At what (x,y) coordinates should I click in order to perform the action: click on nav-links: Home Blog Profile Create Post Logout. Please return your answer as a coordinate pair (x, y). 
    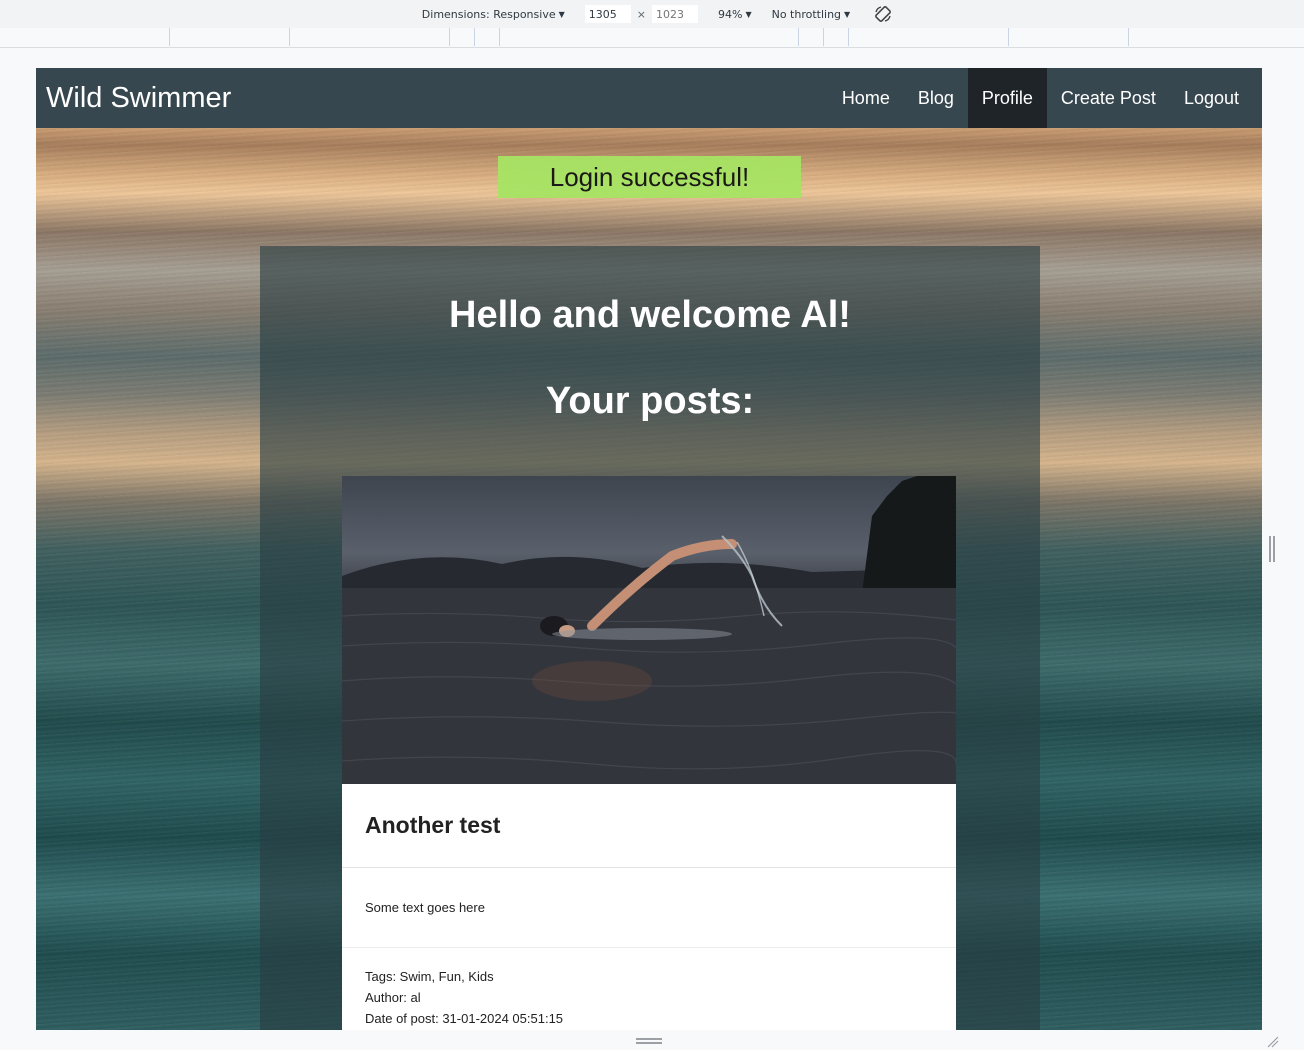
    Looking at the image, I should click on (1040, 98).